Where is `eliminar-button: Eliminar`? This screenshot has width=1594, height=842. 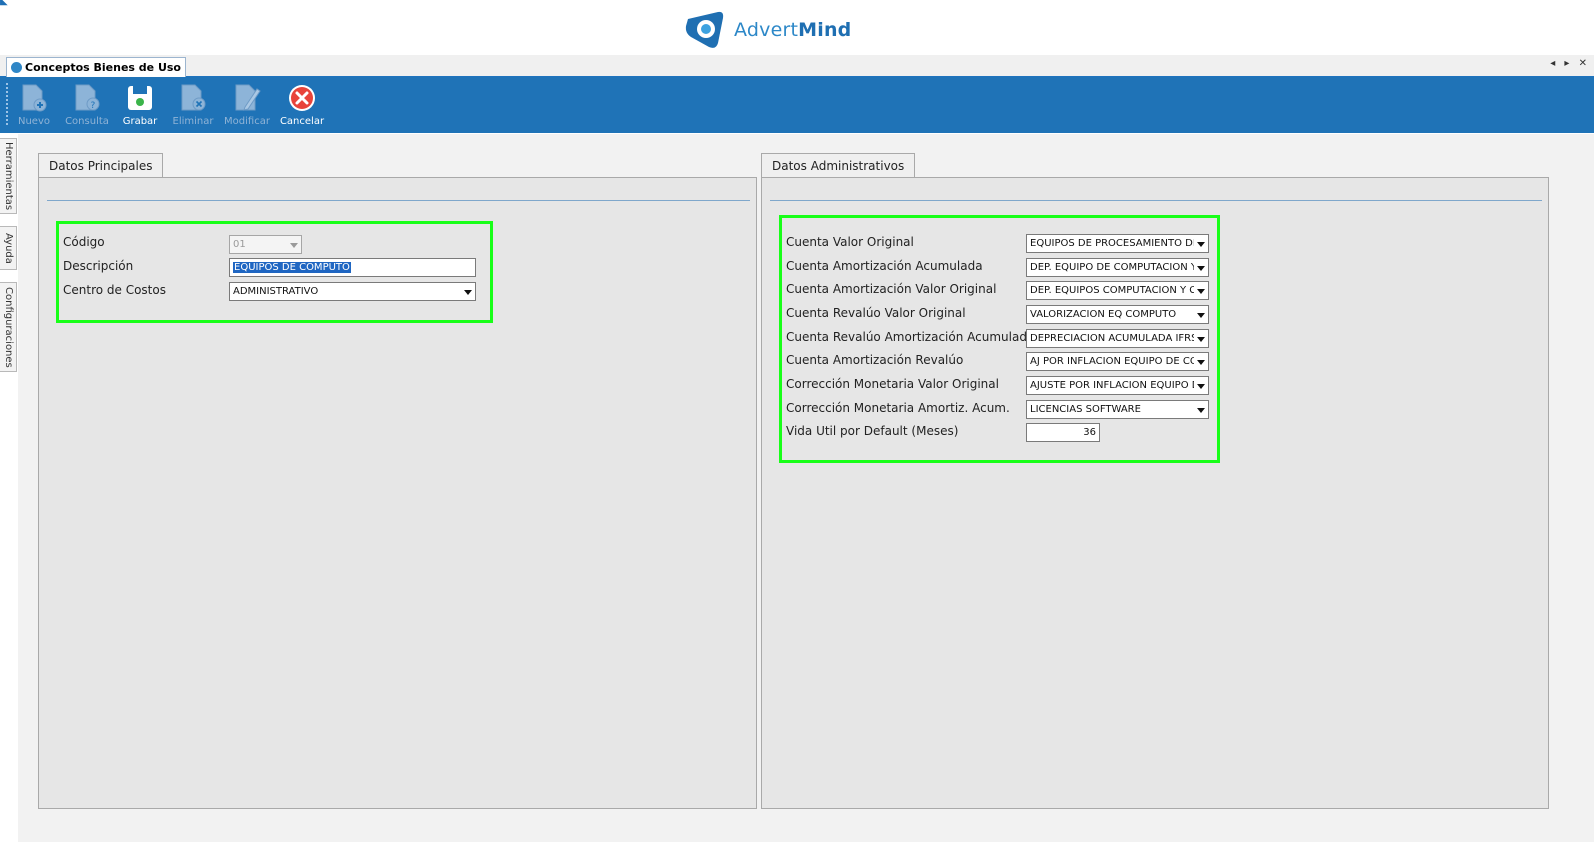 eliminar-button: Eliminar is located at coordinates (193, 105).